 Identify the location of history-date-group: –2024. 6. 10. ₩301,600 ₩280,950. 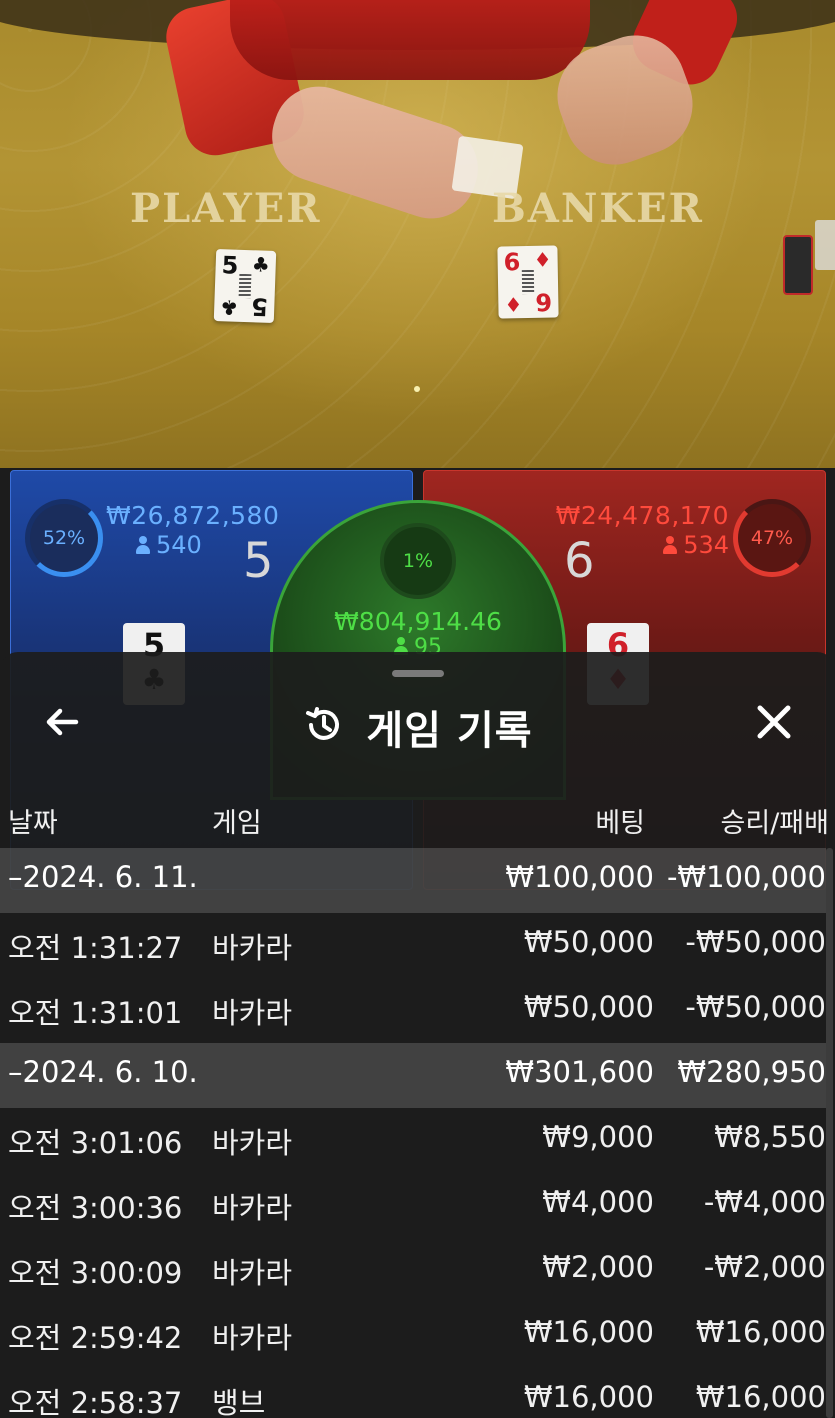
(413, 1075).